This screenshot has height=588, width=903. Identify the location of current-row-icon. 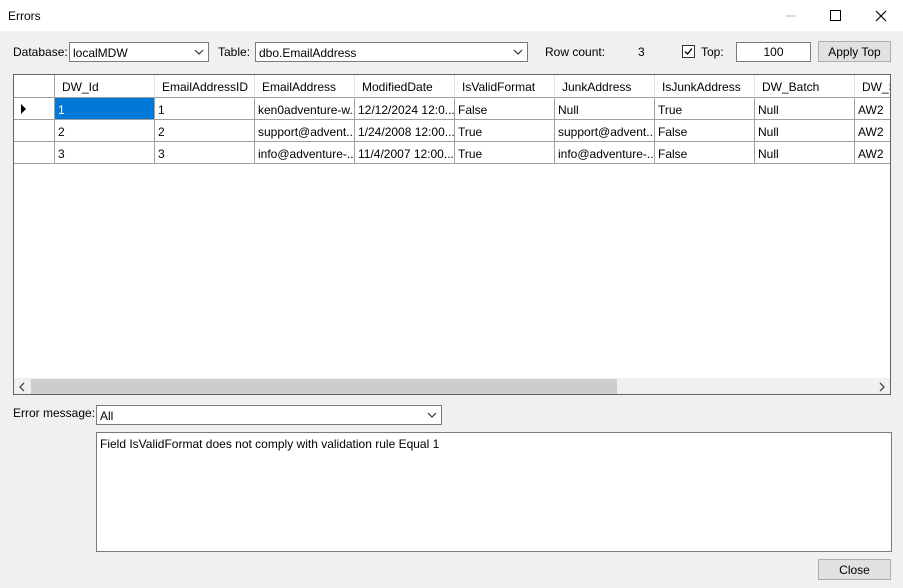
(23, 109).